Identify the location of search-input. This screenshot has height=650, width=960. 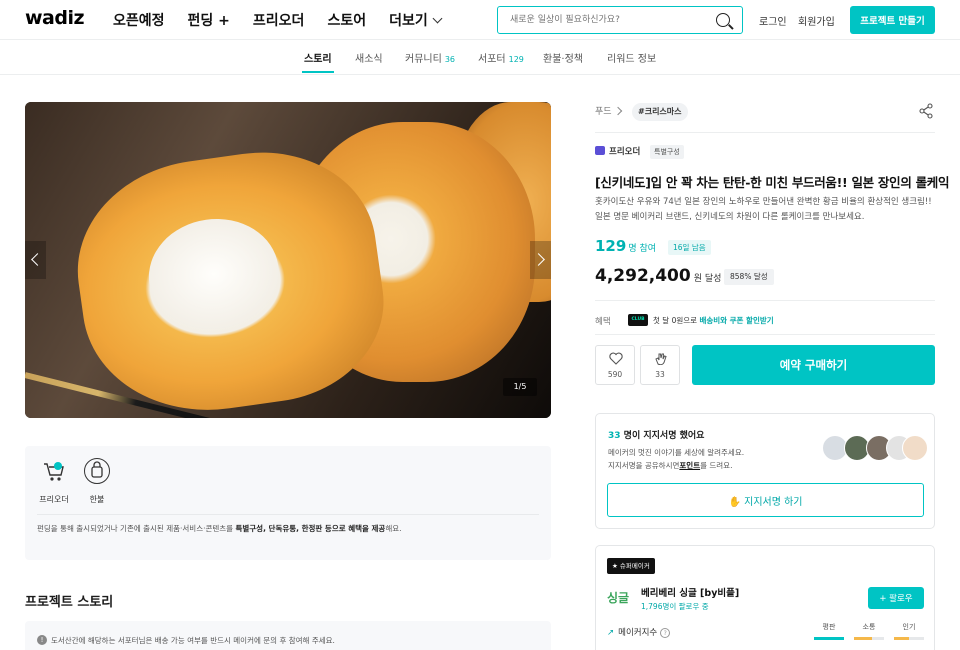
(610, 20).